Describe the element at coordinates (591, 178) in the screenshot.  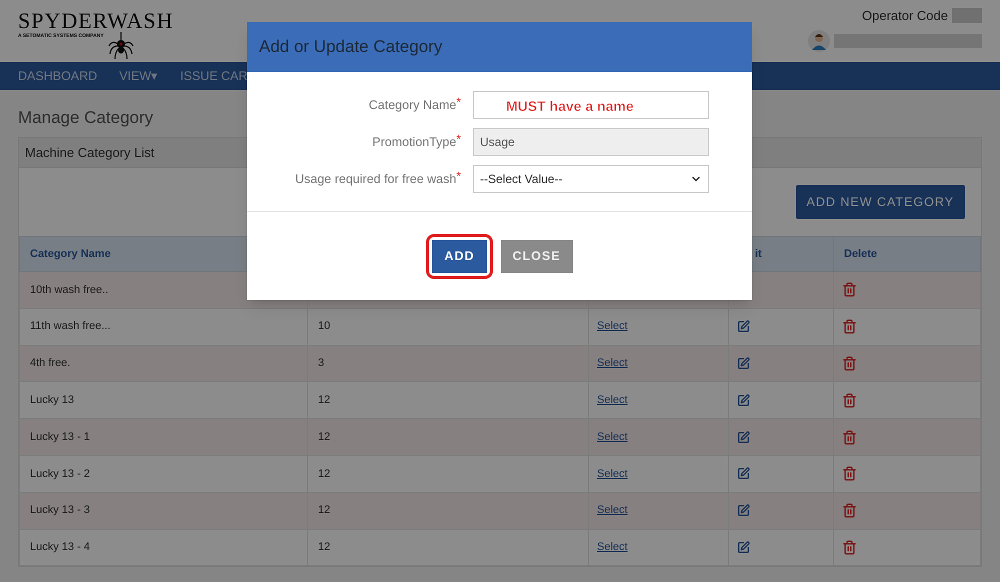
I see `select-dropdown: --Select Value--` at that location.